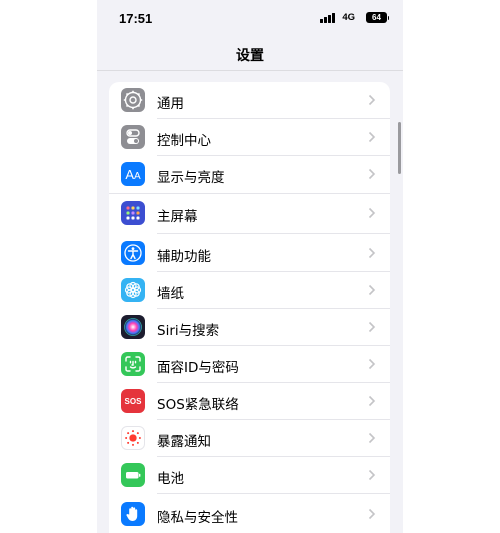 This screenshot has width=500, height=533. Describe the element at coordinates (250, 18) in the screenshot. I see `status-bar: 17:51 4G 64` at that location.